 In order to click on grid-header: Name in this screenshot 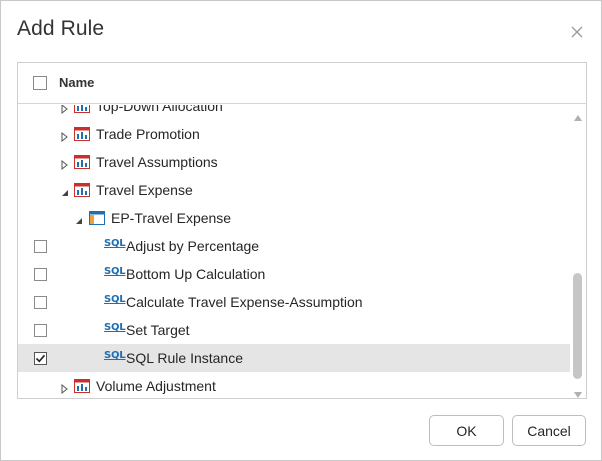, I will do `click(302, 83)`.